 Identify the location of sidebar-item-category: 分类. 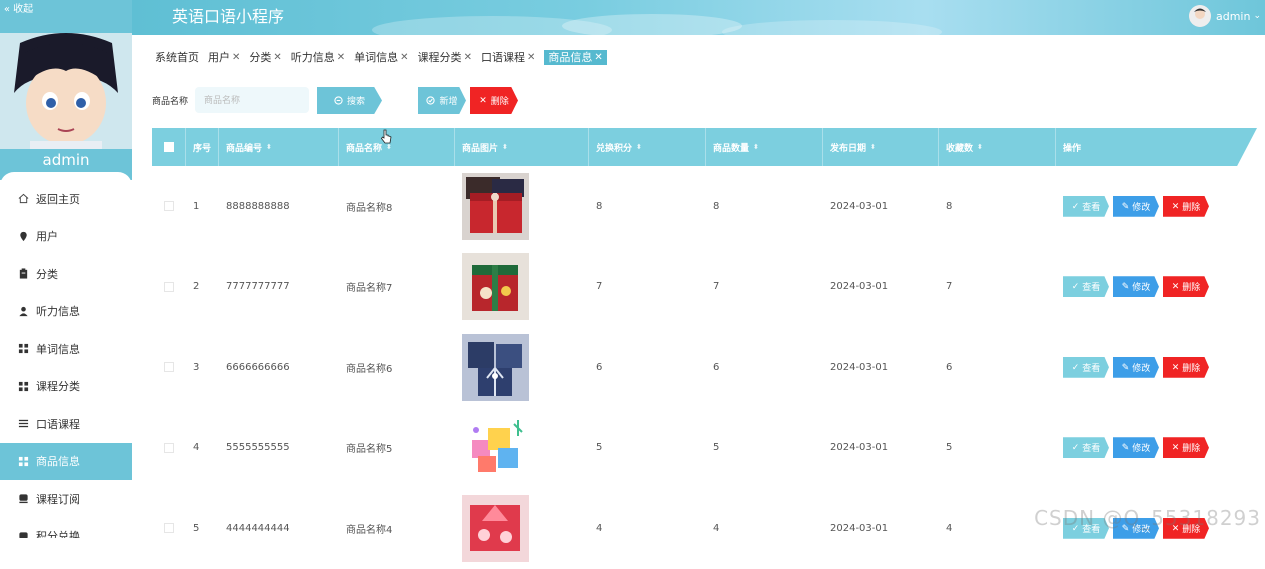
(66, 274).